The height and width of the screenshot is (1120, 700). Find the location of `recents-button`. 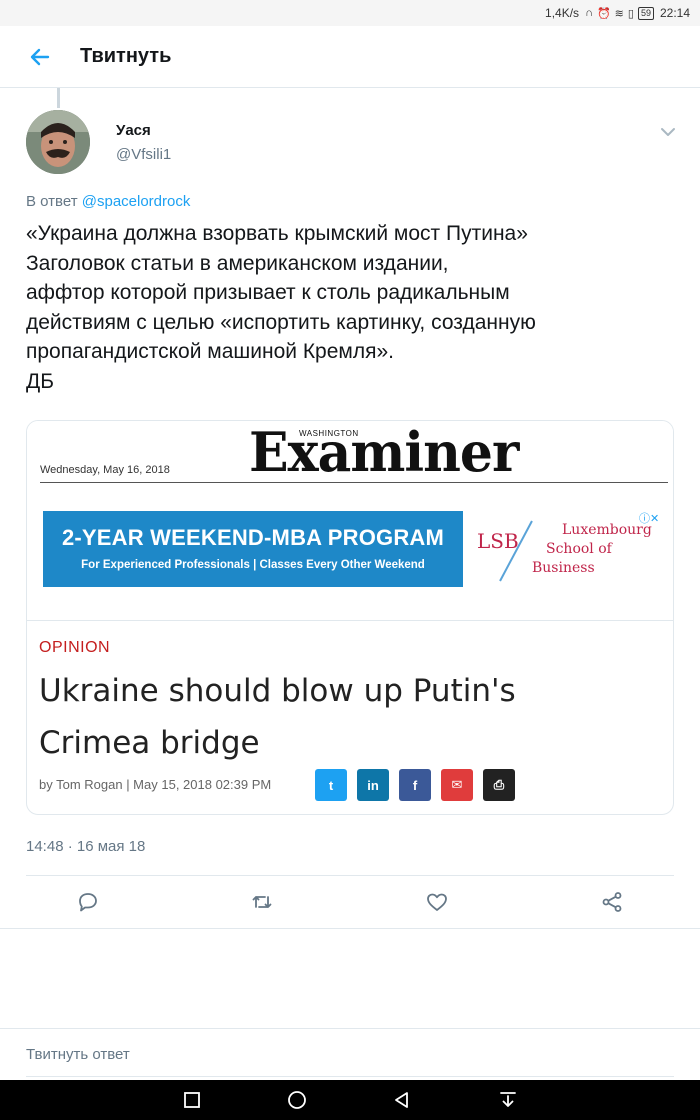

recents-button is located at coordinates (192, 1100).